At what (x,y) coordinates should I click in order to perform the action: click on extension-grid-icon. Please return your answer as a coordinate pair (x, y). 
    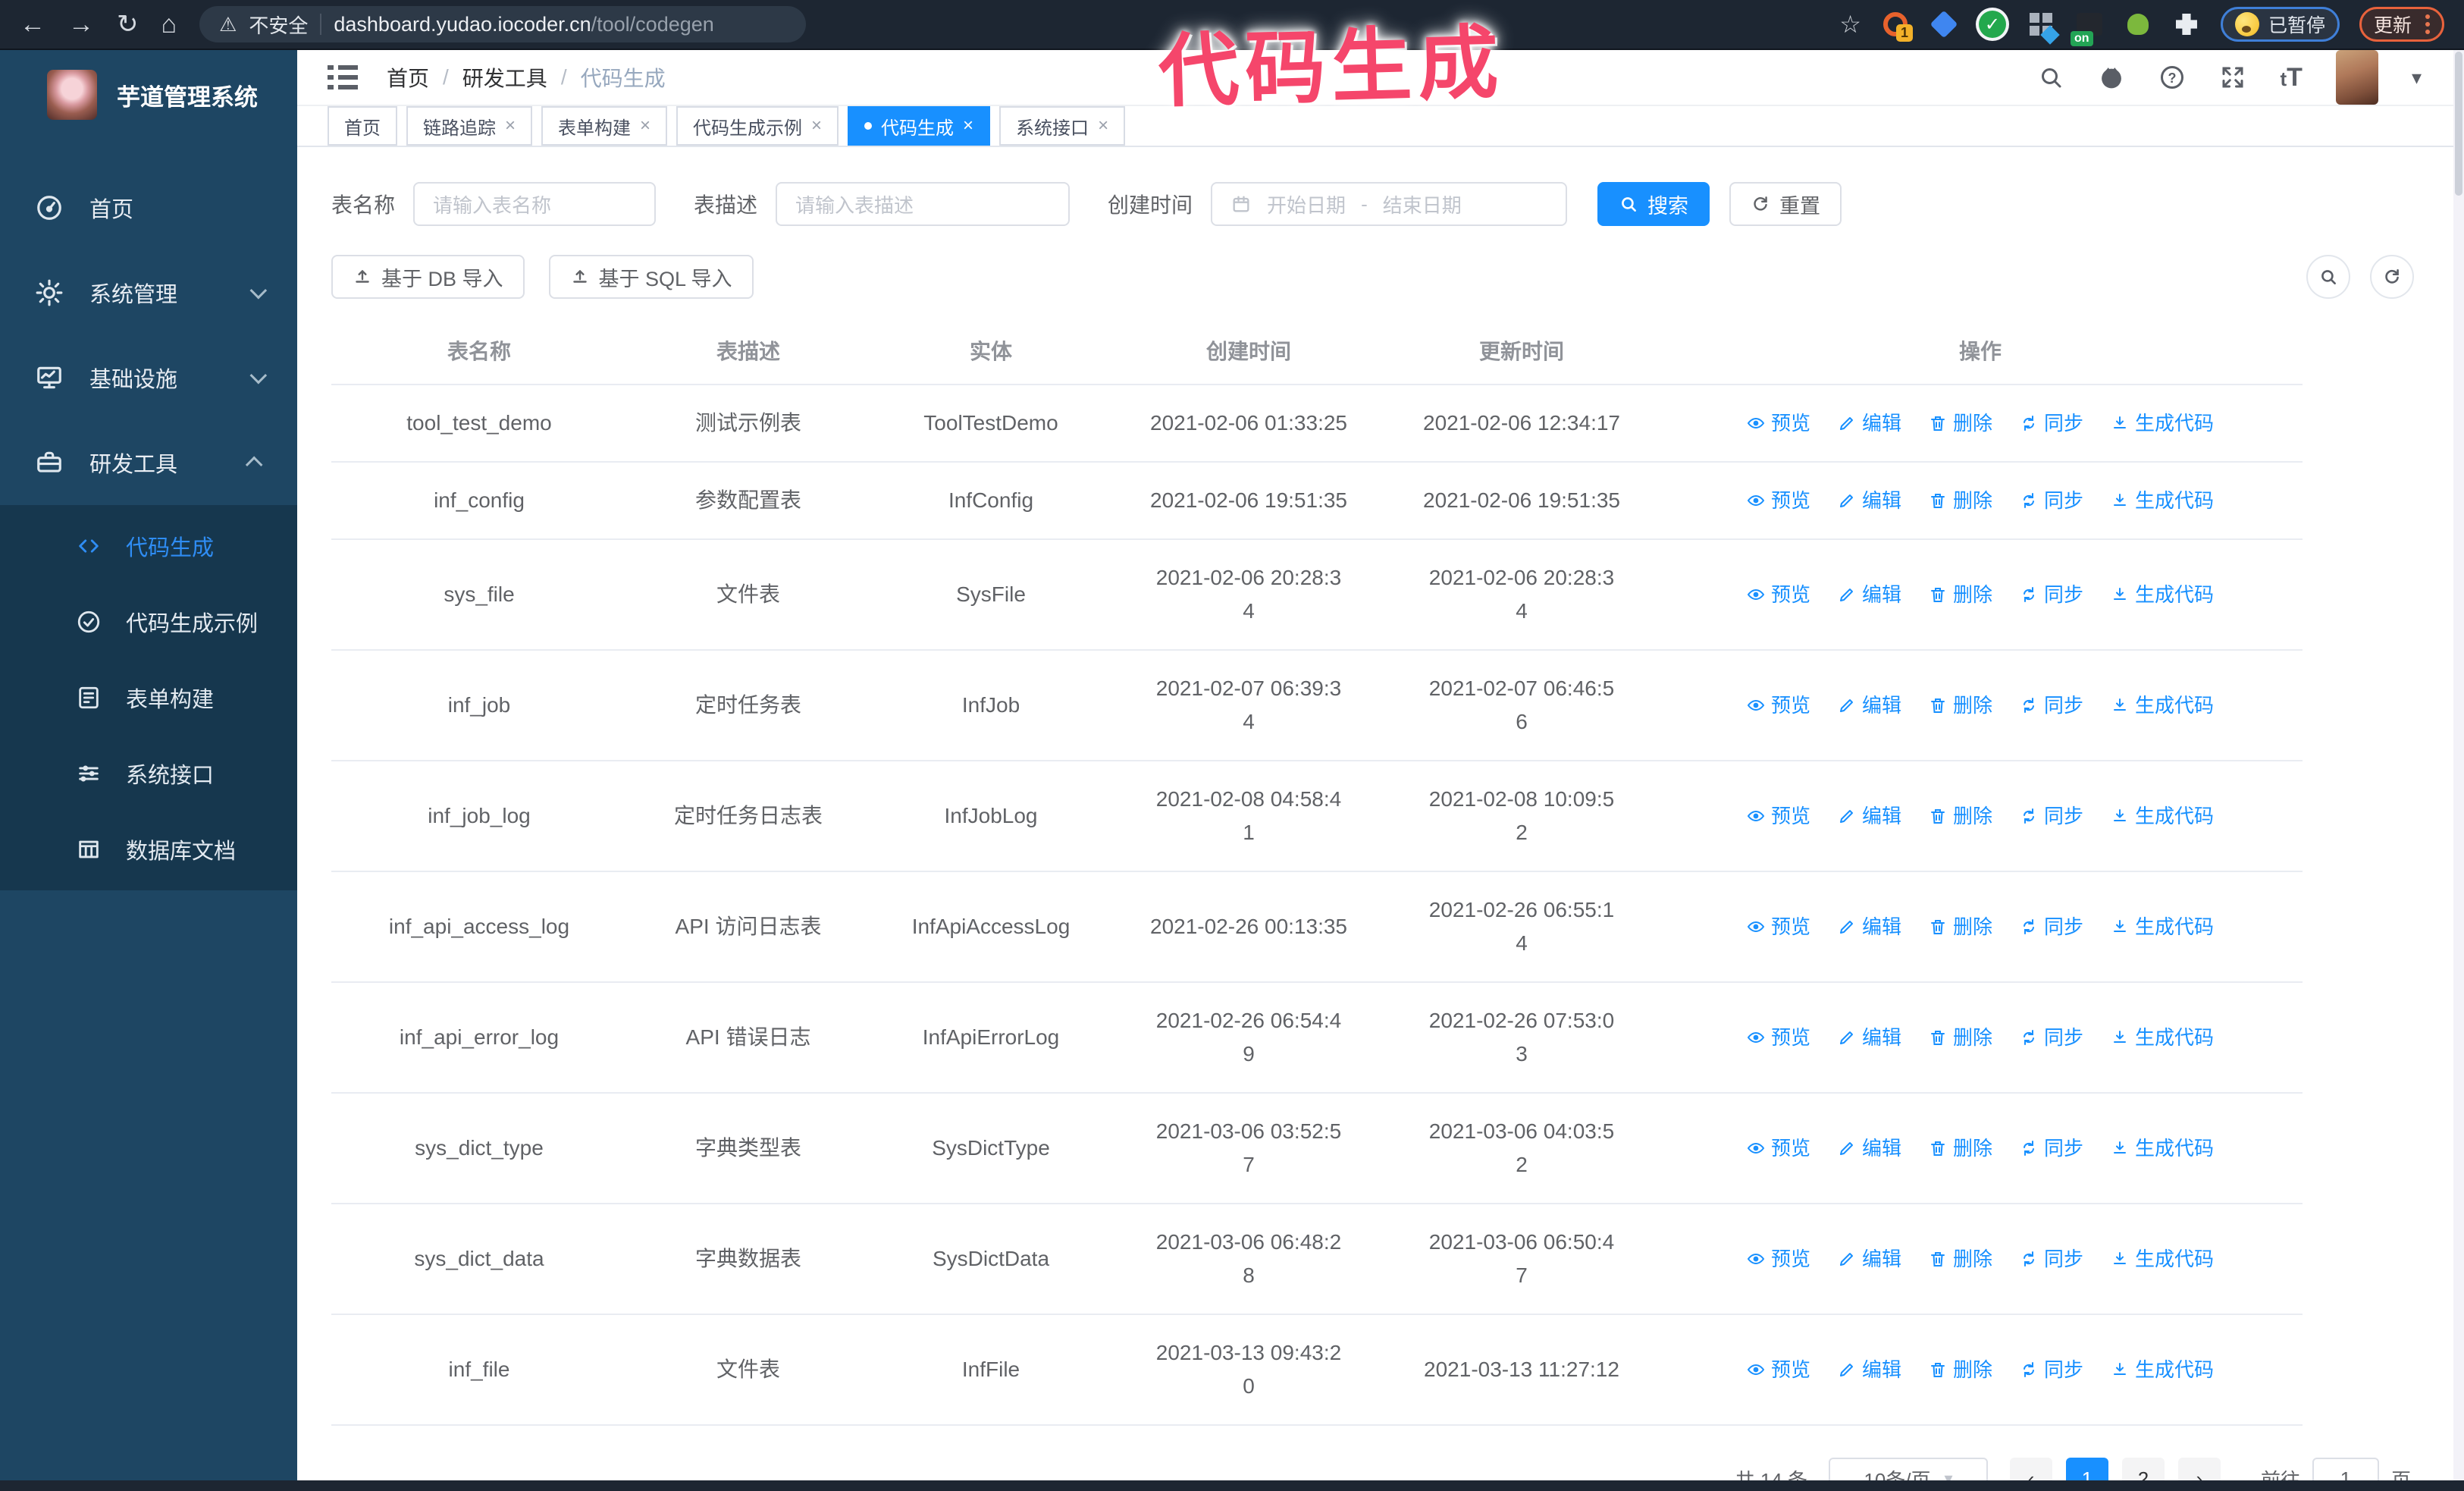
    Looking at the image, I should click on (2041, 24).